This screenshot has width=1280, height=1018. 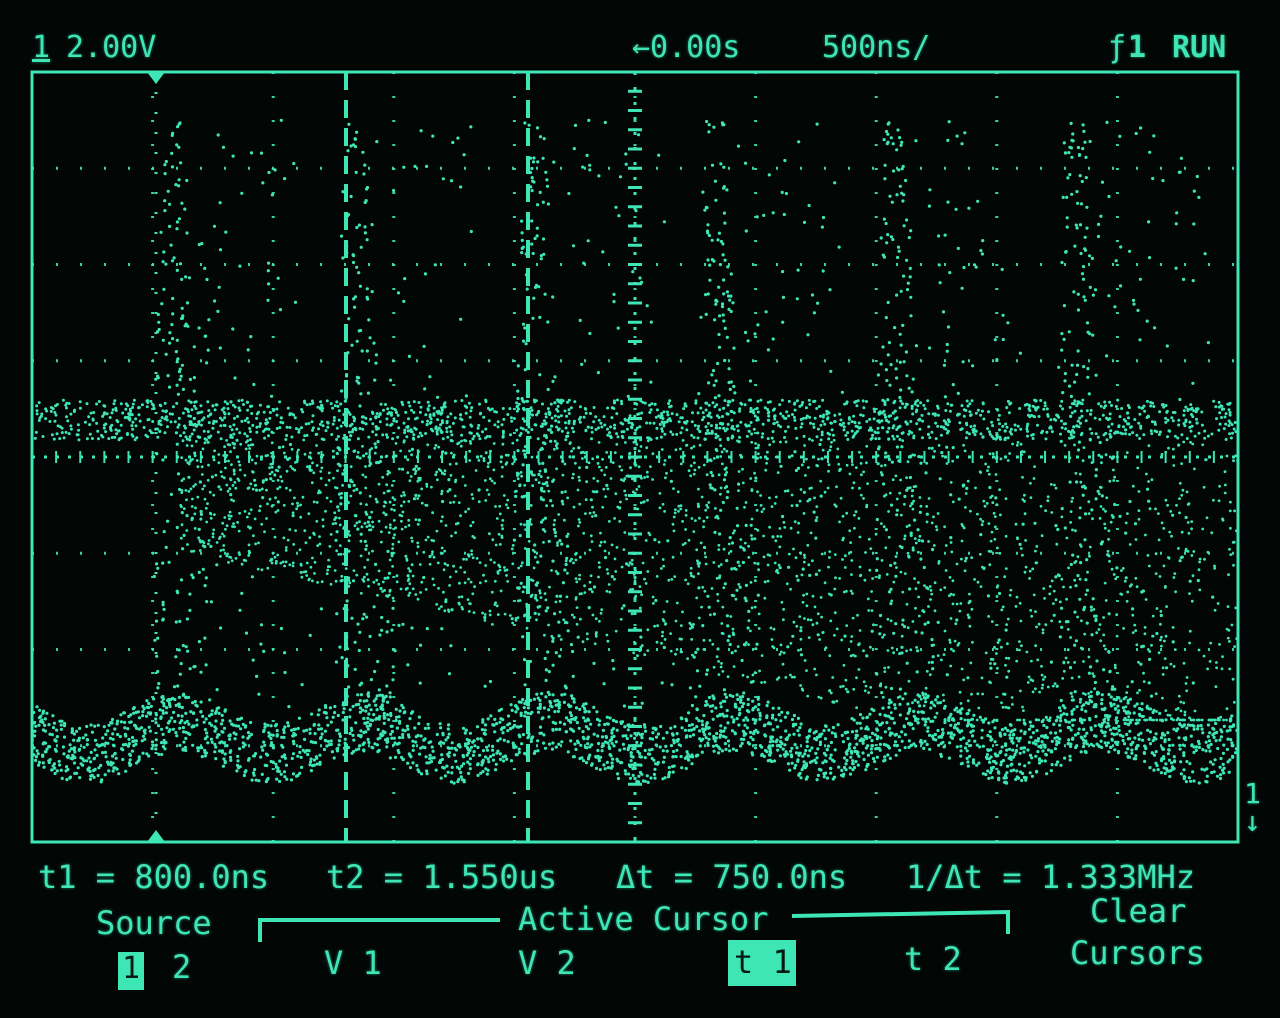 I want to click on active-cursor-bracket, so click(x=634, y=925).